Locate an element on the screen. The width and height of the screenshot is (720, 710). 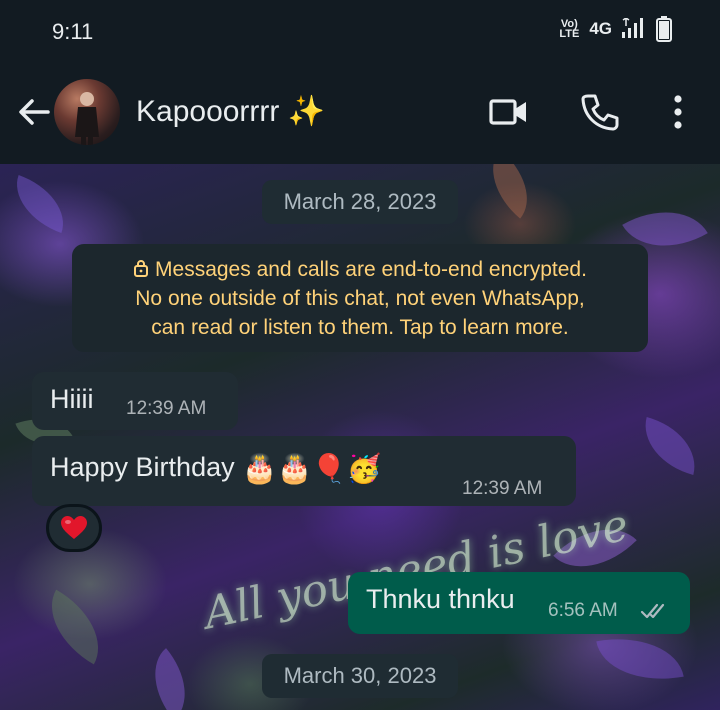
outgoing-message: Thnku thnku 6:56 AM is located at coordinates (519, 603).